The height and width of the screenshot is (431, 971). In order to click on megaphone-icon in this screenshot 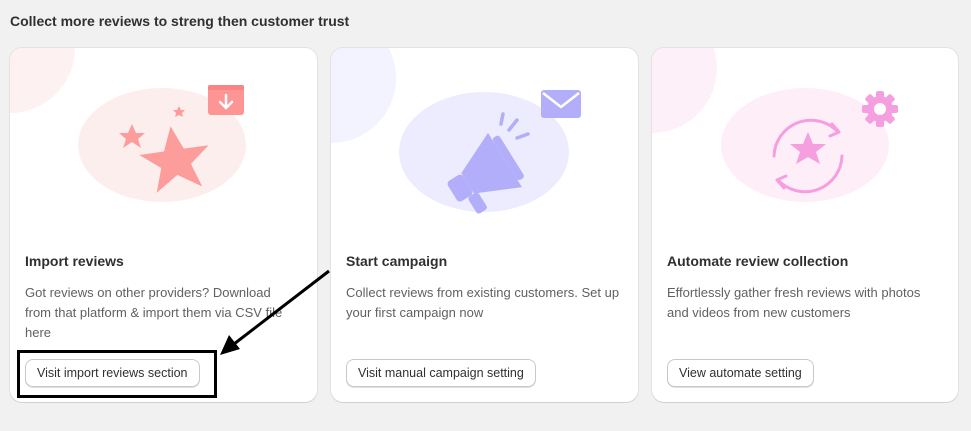, I will do `click(456, 131)`.